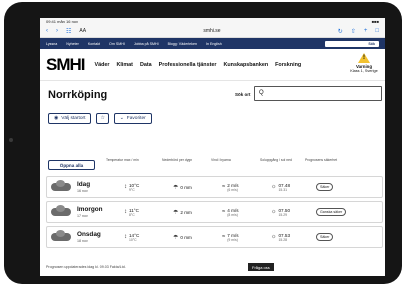  What do you see at coordinates (182, 44) in the screenshot?
I see `topnav-item-blog: Blogg: Väderleken` at bounding box center [182, 44].